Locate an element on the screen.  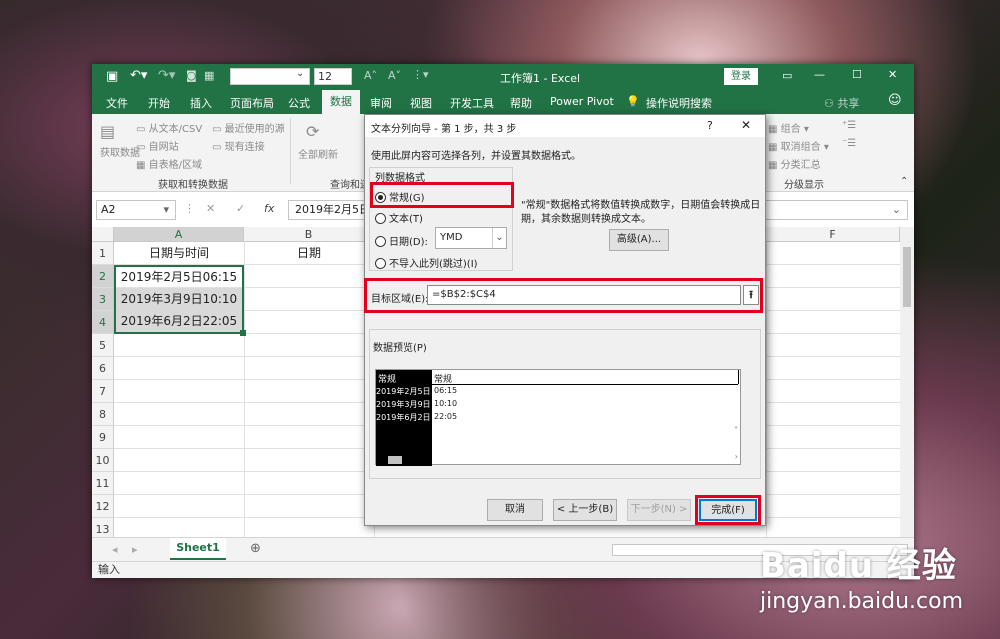
scroll-right-icon: › is located at coordinates (736, 456).